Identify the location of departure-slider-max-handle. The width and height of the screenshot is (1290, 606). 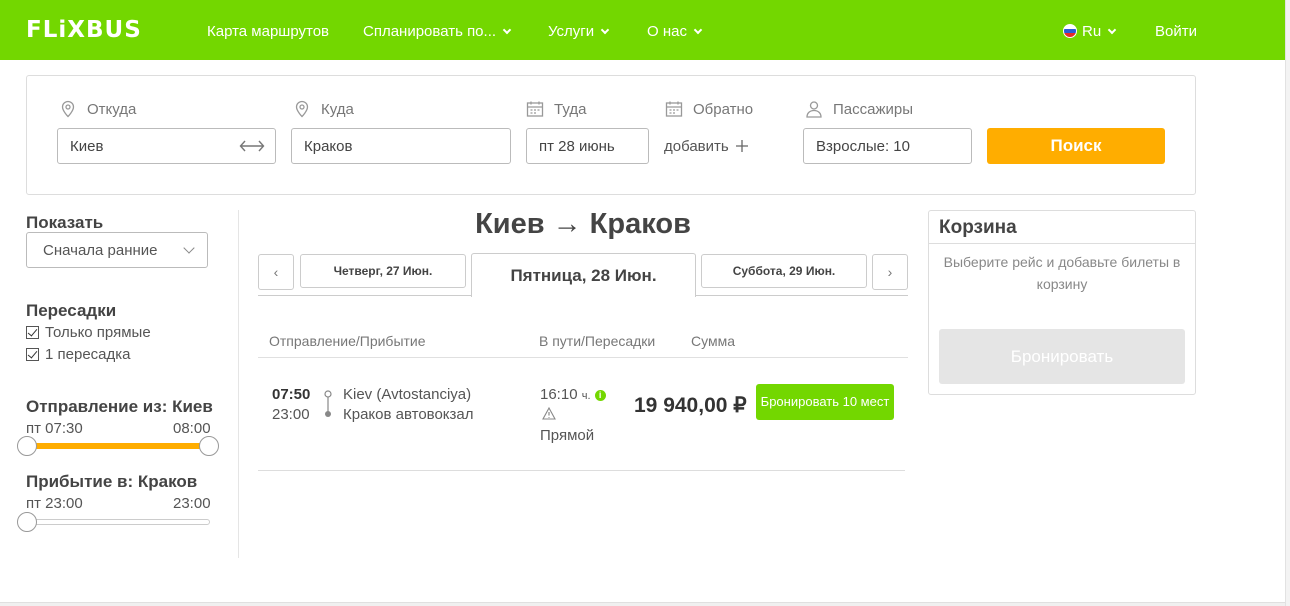
(209, 446).